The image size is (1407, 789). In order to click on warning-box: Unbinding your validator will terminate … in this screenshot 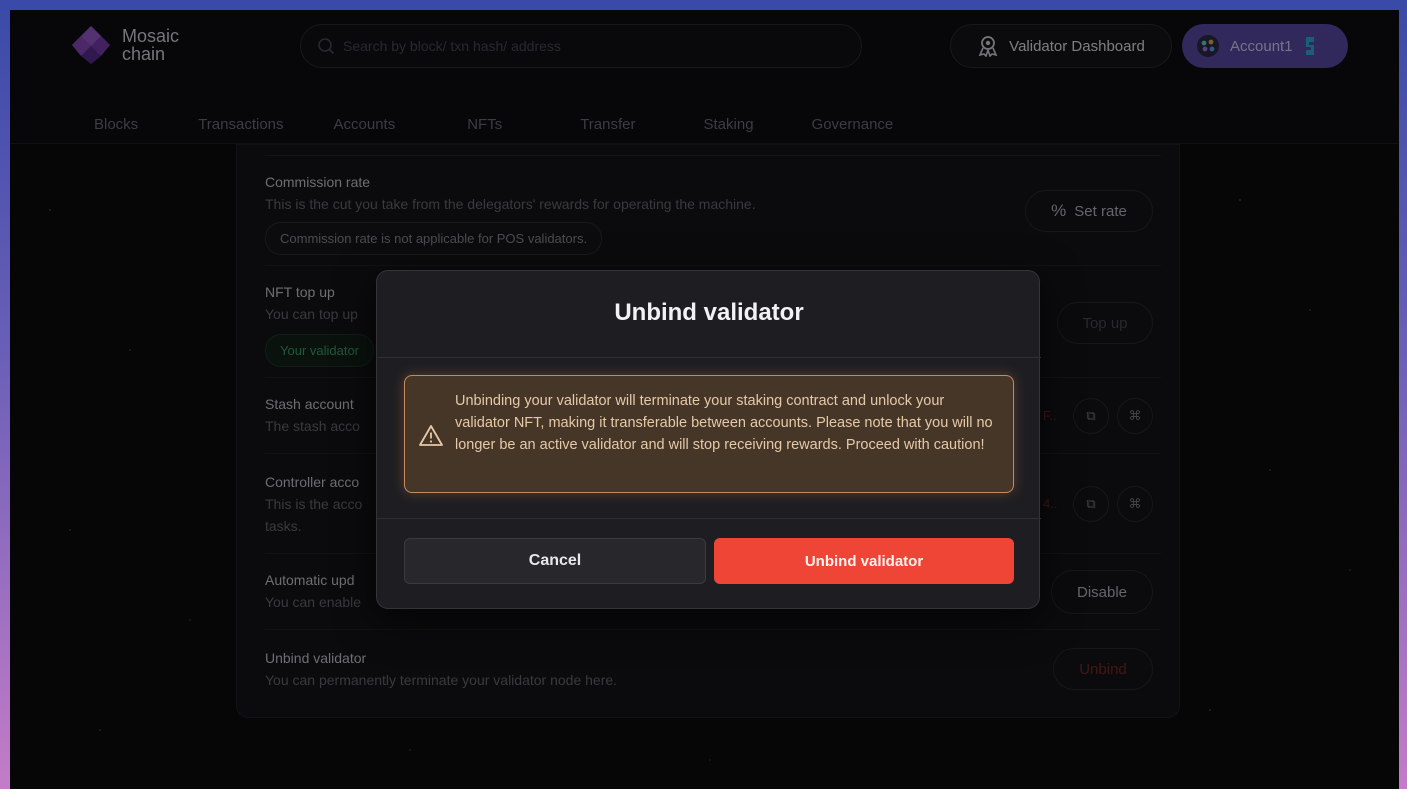, I will do `click(709, 434)`.